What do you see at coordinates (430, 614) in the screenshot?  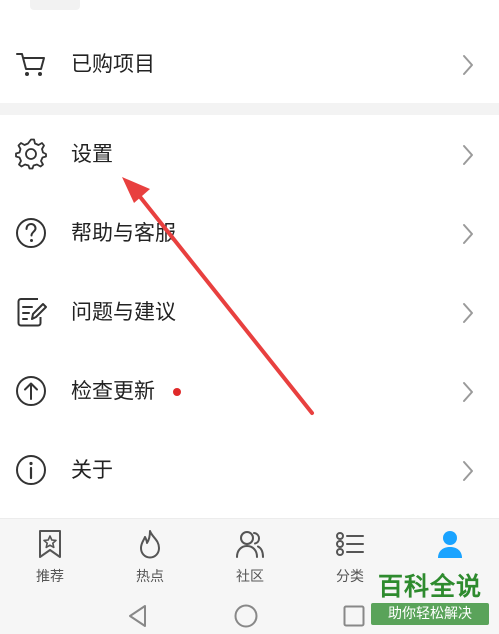 I see `watermark-subtitle: 助你轻松解决` at bounding box center [430, 614].